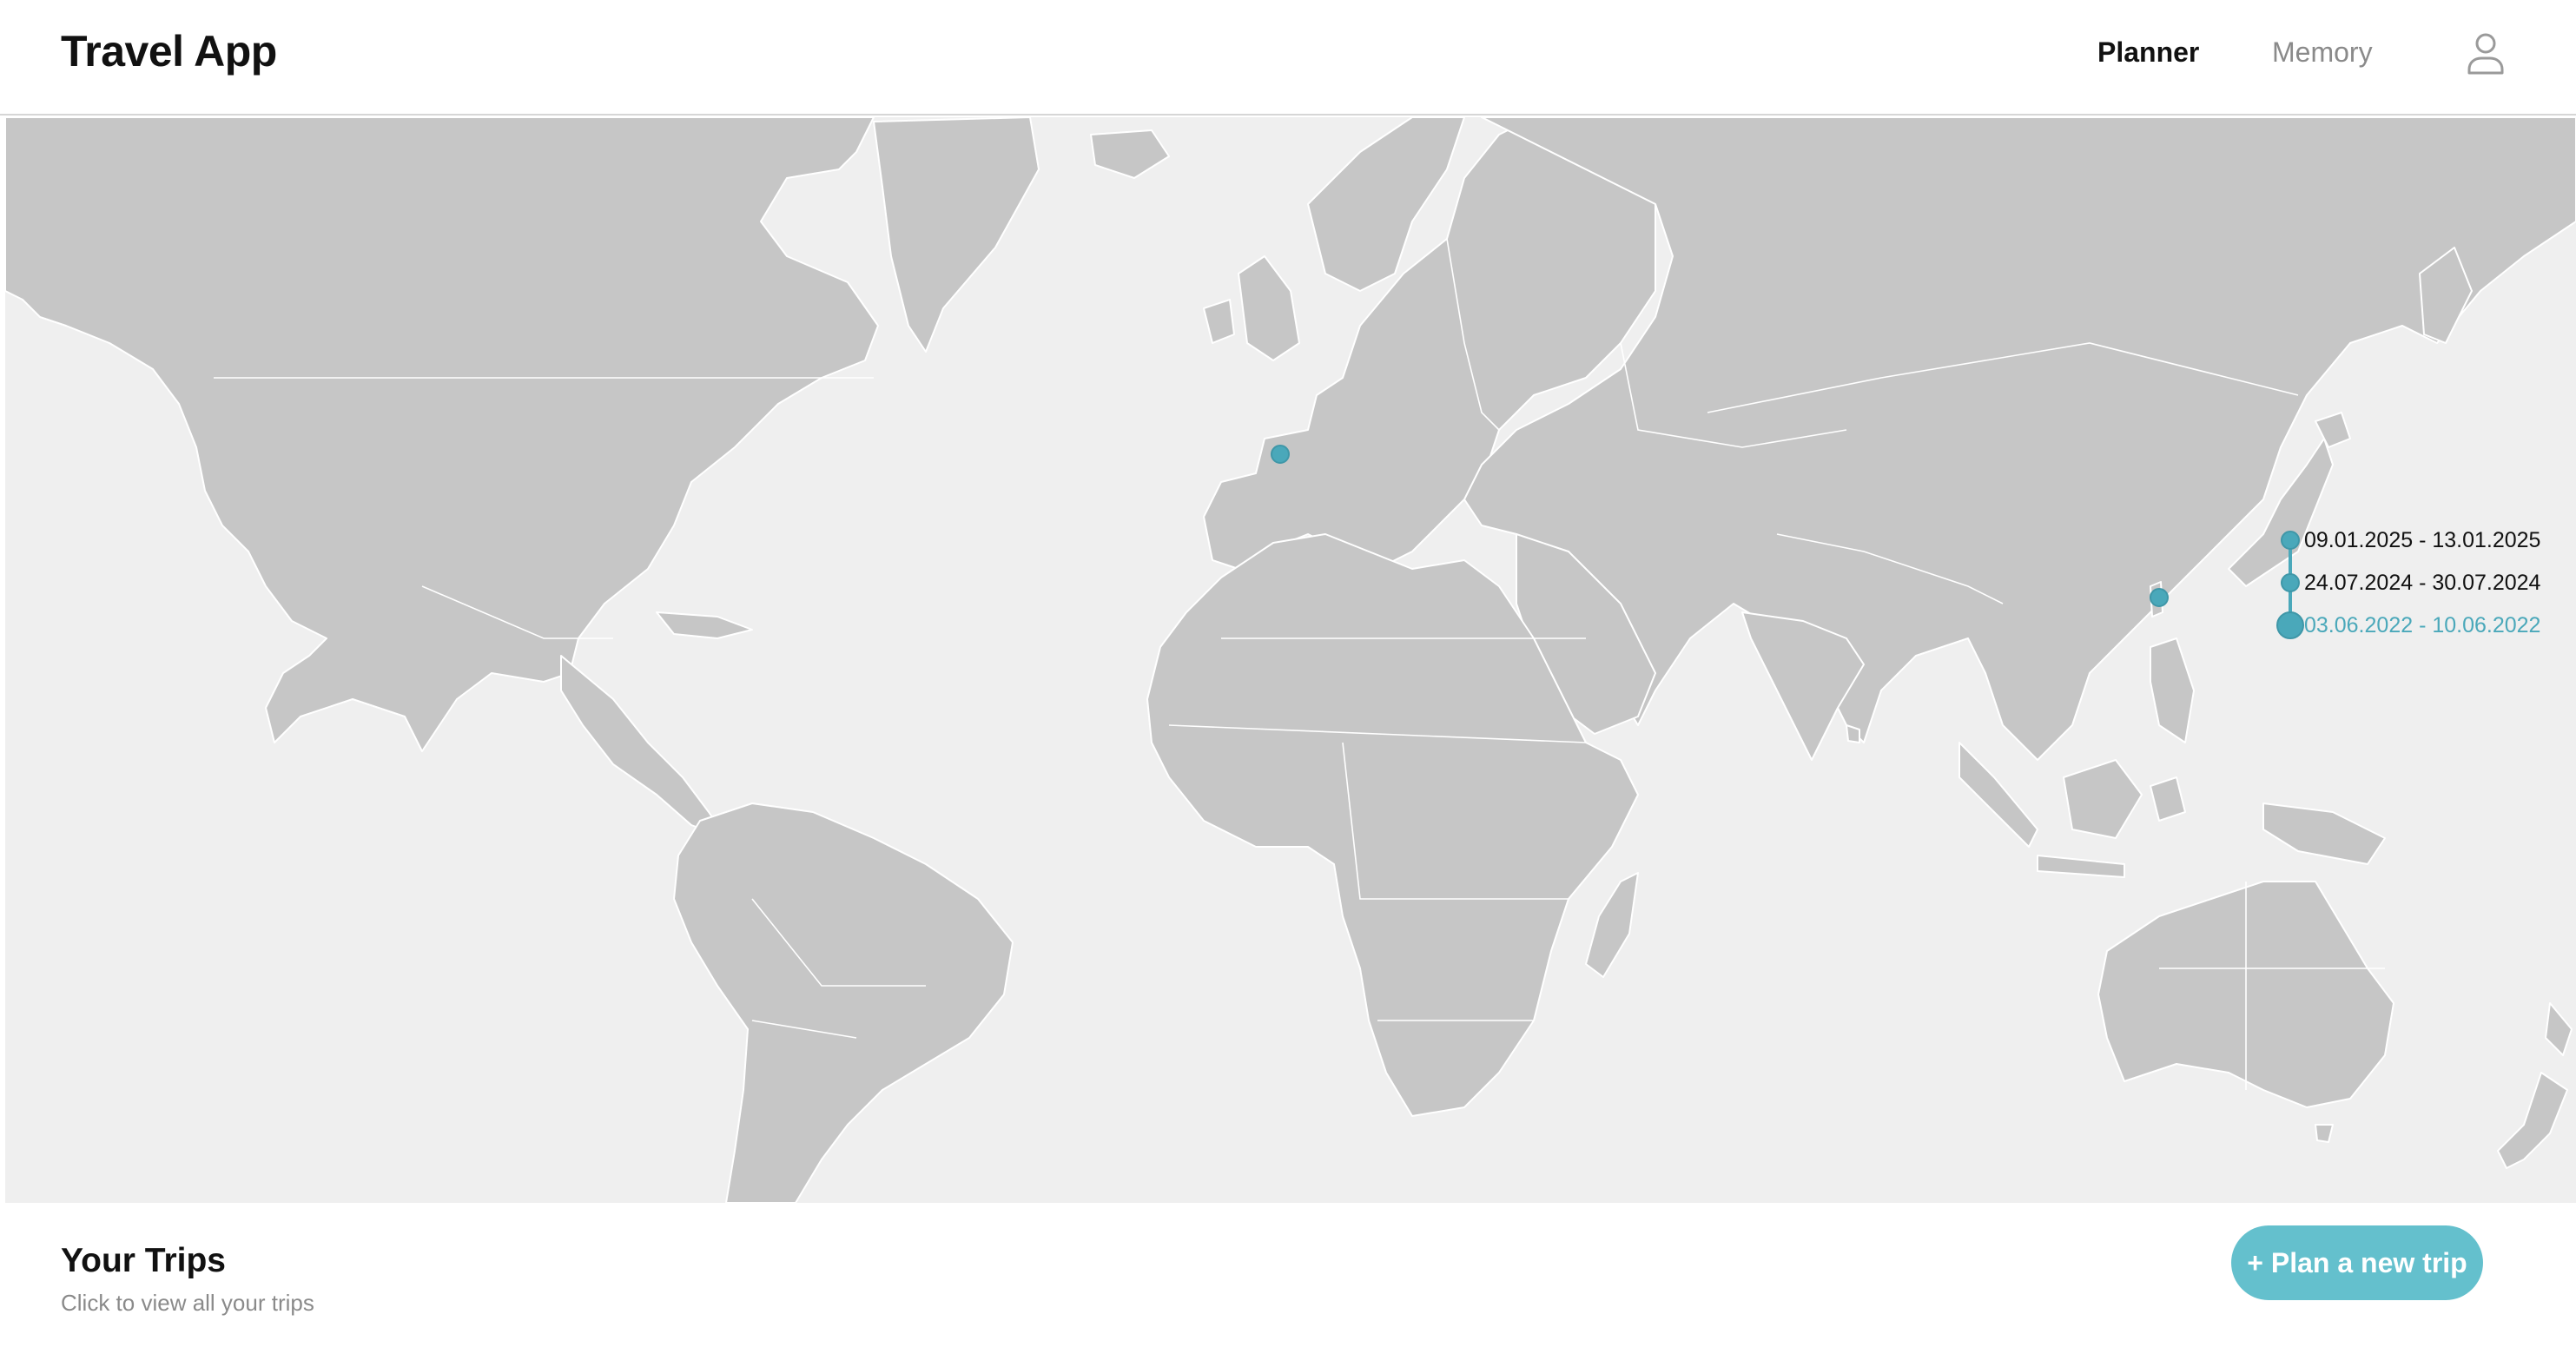  What do you see at coordinates (2081, 867) in the screenshot?
I see `landmass-java` at bounding box center [2081, 867].